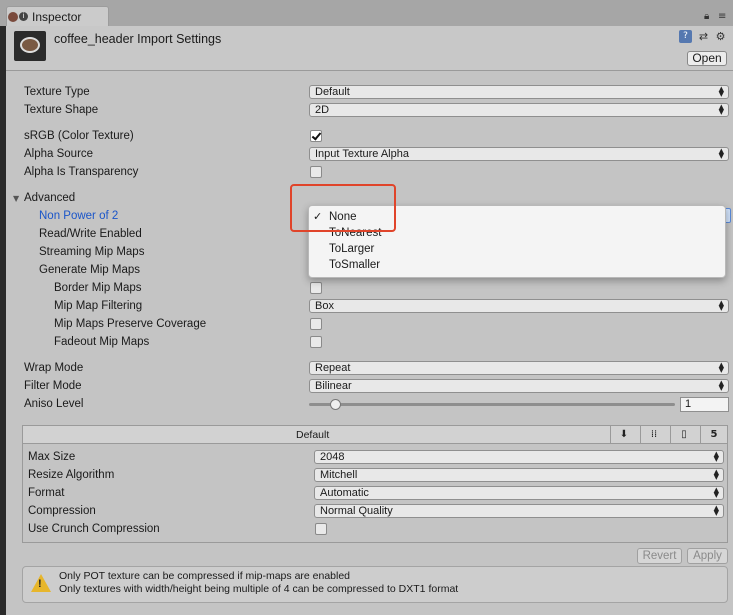 This screenshot has height=615, width=733. I want to click on texture-shape-dropdown: 2D ▲ ▼, so click(519, 110).